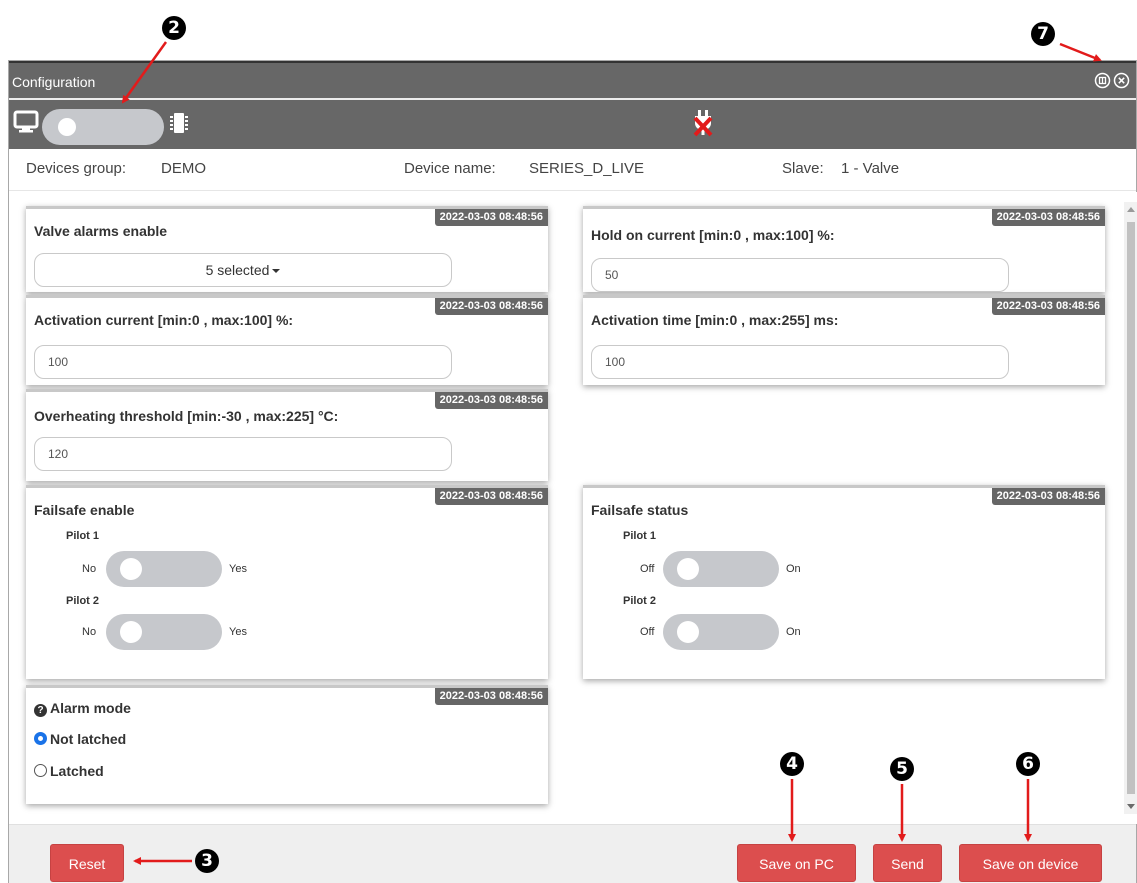 This screenshot has height=883, width=1137. I want to click on pilot-2-failsafe-toggle, so click(164, 632).